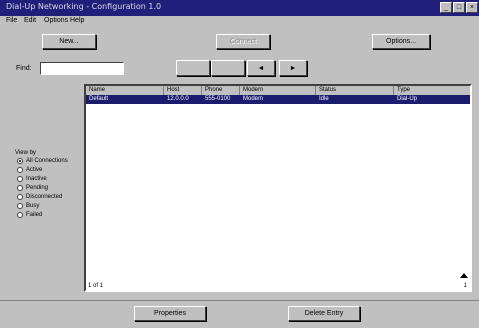 This screenshot has width=479, height=328. Describe the element at coordinates (37, 188) in the screenshot. I see `filter-option-label: Pending` at that location.